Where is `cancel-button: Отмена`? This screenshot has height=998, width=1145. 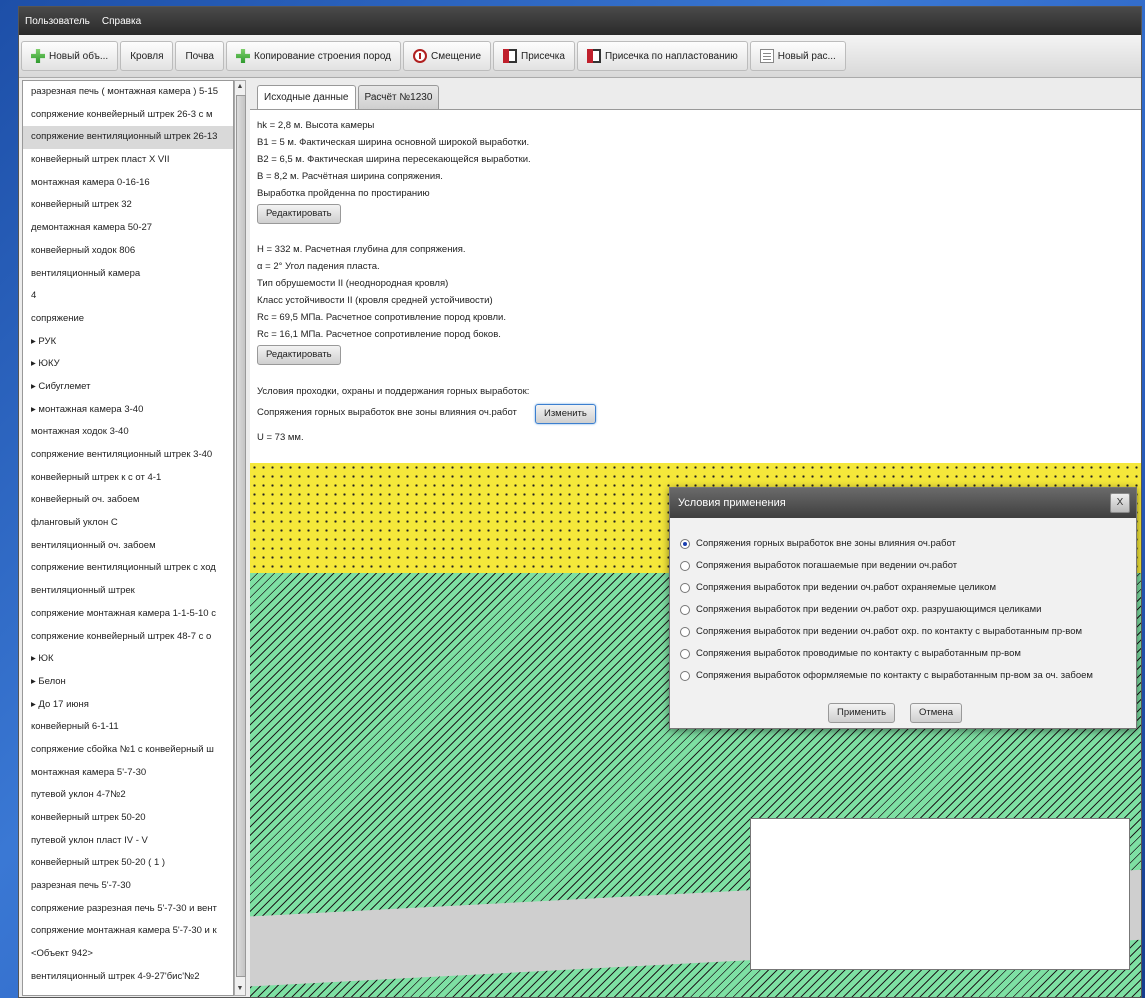
cancel-button: Отмена is located at coordinates (936, 713).